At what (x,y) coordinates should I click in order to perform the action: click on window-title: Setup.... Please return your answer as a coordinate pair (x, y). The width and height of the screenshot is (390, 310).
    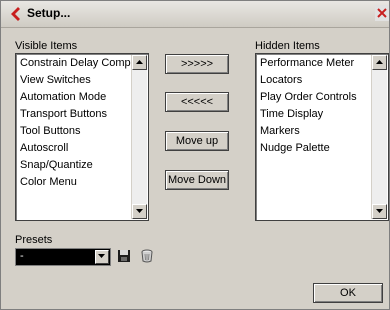
    Looking at the image, I should click on (49, 13).